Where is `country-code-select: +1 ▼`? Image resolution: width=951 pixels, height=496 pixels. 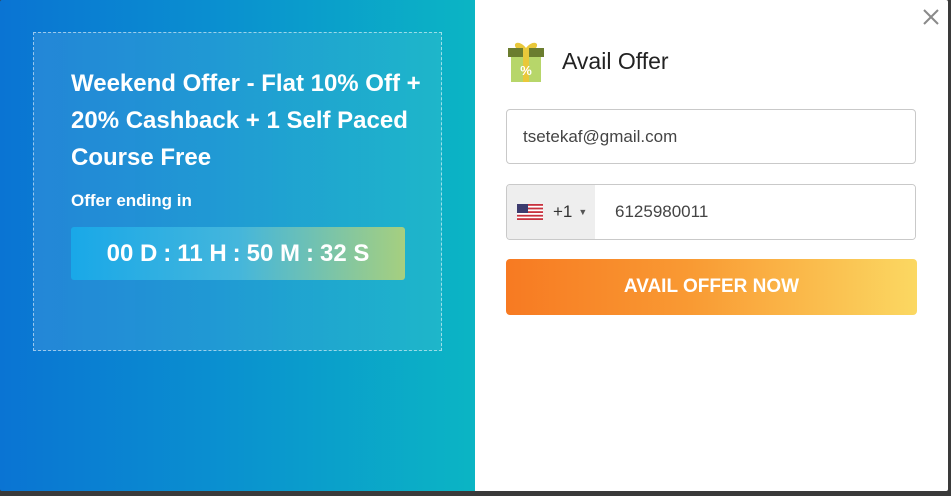
country-code-select: +1 ▼ is located at coordinates (551, 212).